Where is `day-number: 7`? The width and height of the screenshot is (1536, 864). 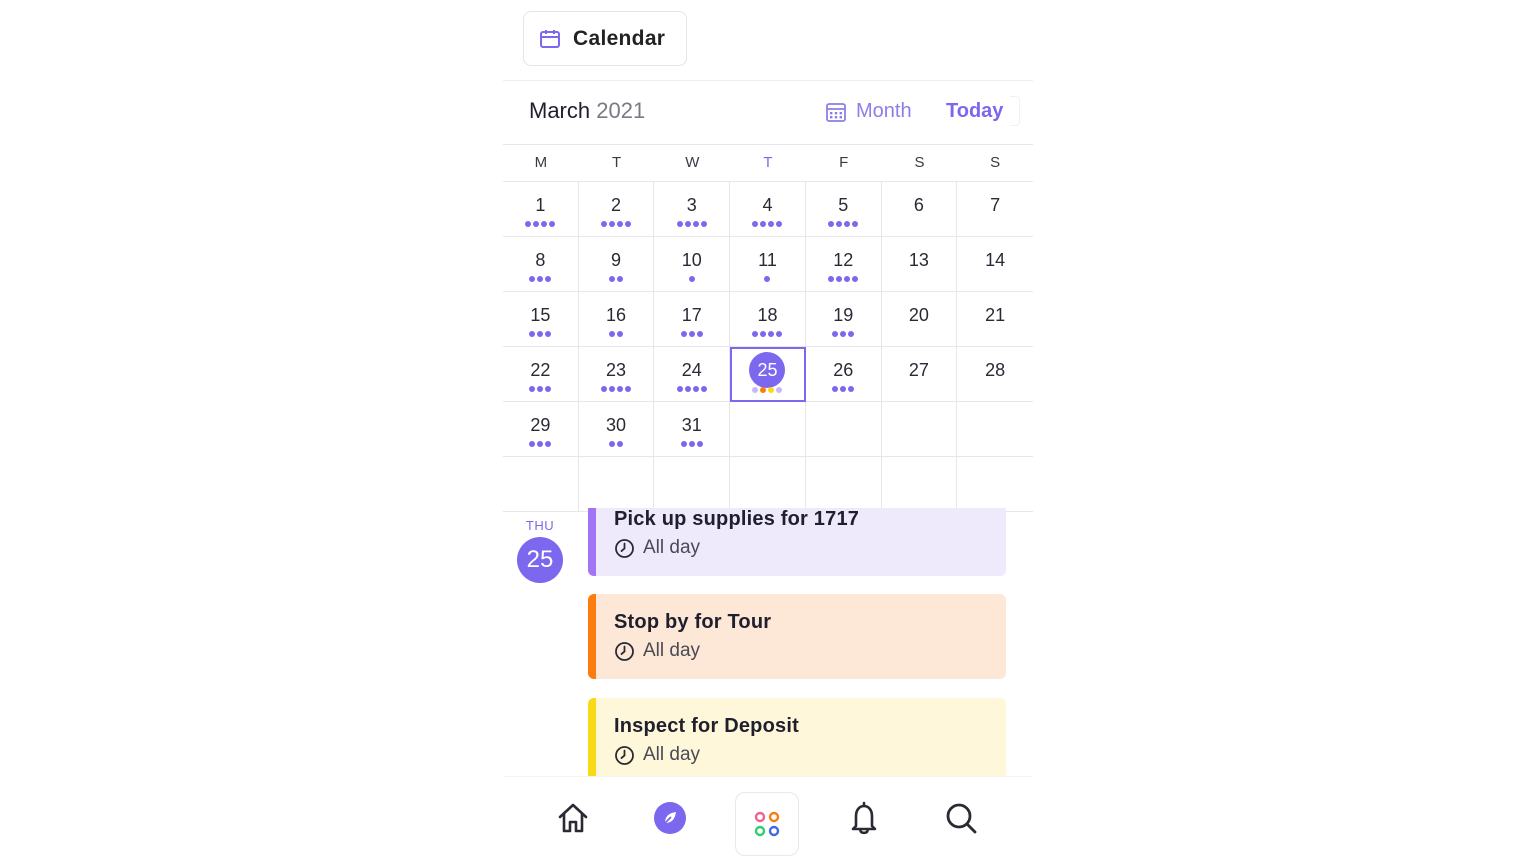
day-number: 7 is located at coordinates (995, 205).